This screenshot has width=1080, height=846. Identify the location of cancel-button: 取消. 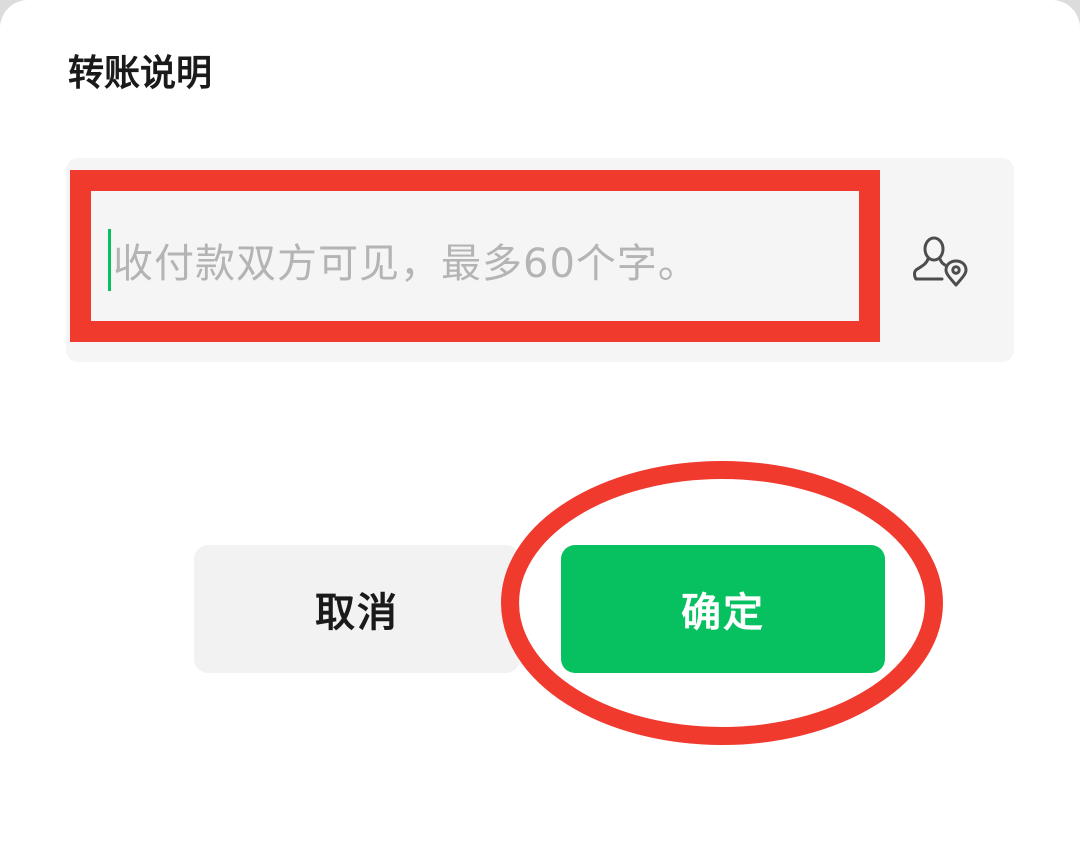
(357, 609).